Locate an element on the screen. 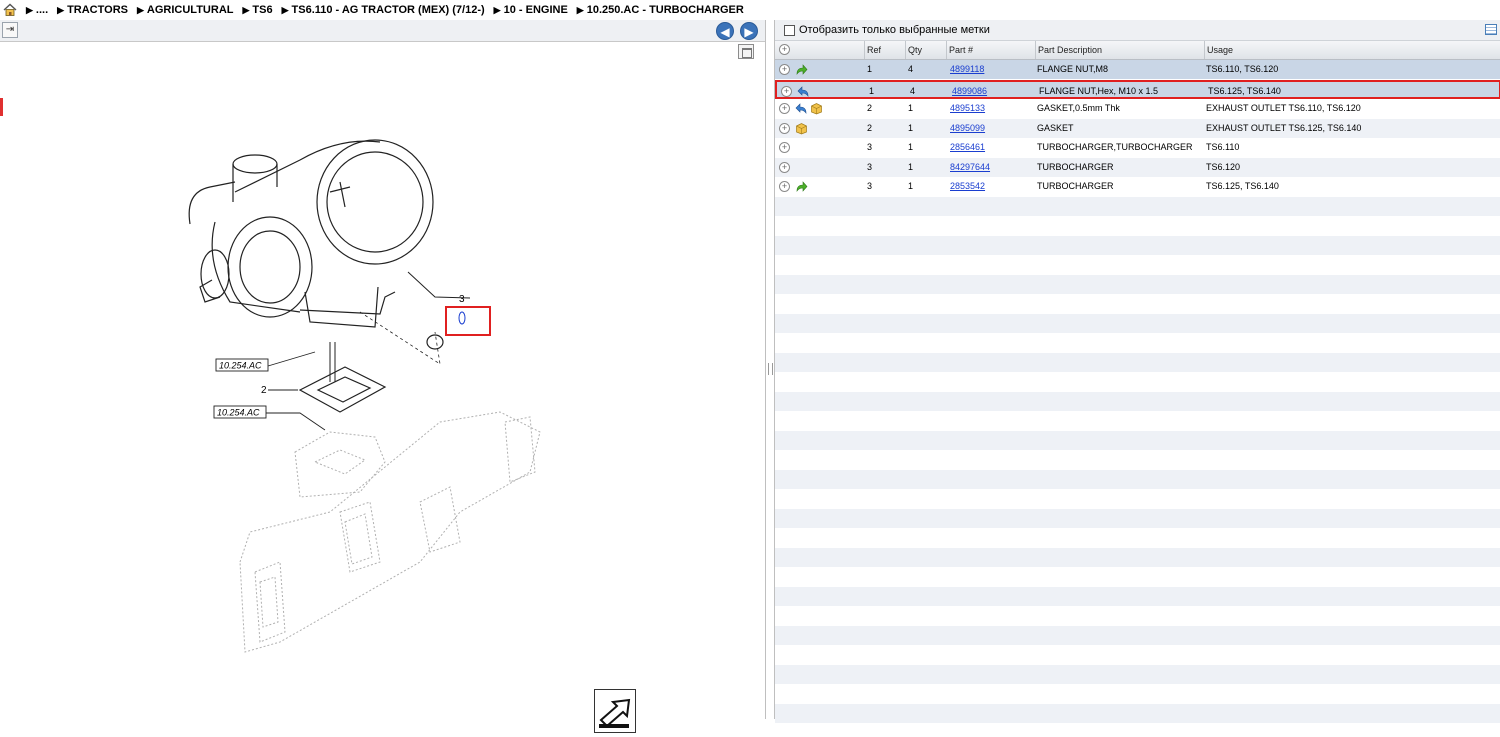  home-icon is located at coordinates (10, 10).